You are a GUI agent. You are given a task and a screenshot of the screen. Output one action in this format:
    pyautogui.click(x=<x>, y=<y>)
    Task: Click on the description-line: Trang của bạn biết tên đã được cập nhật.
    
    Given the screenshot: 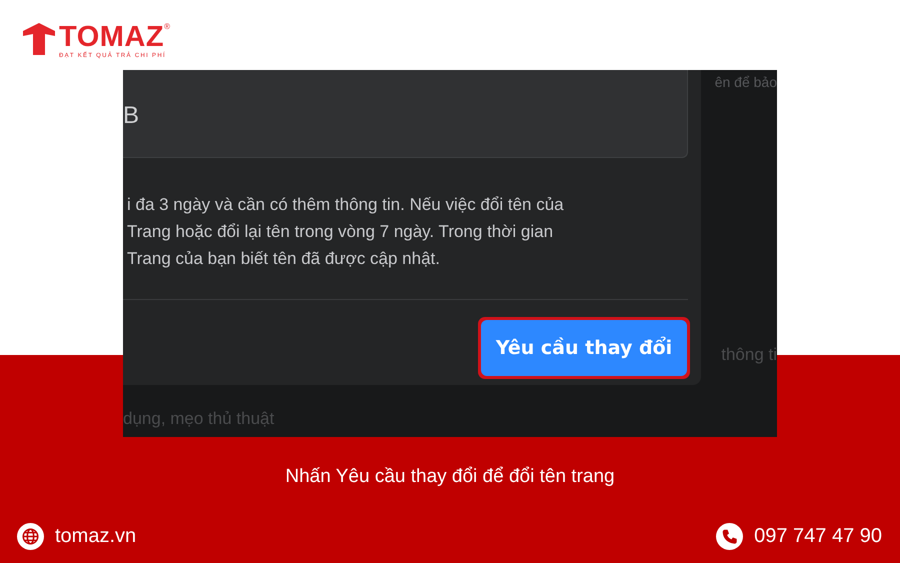 What is the action you would take?
    pyautogui.click(x=284, y=259)
    